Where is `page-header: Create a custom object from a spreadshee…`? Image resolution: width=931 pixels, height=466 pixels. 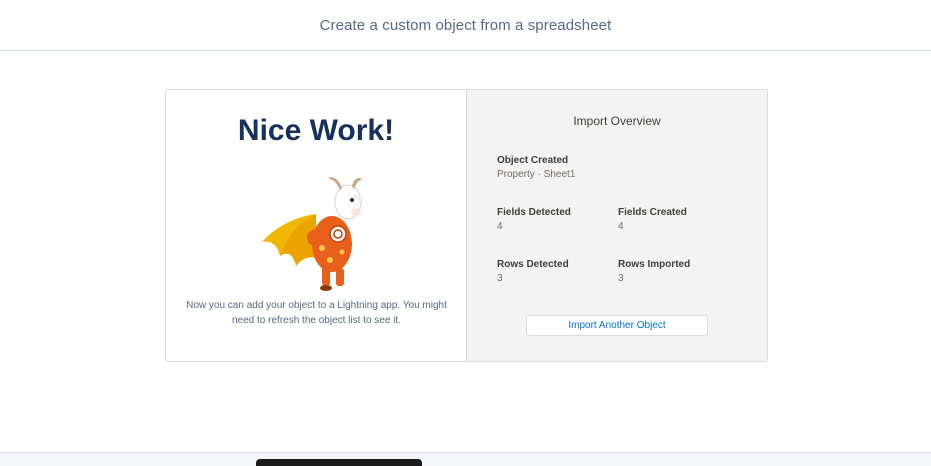
page-header: Create a custom object from a spreadshee… is located at coordinates (465, 25).